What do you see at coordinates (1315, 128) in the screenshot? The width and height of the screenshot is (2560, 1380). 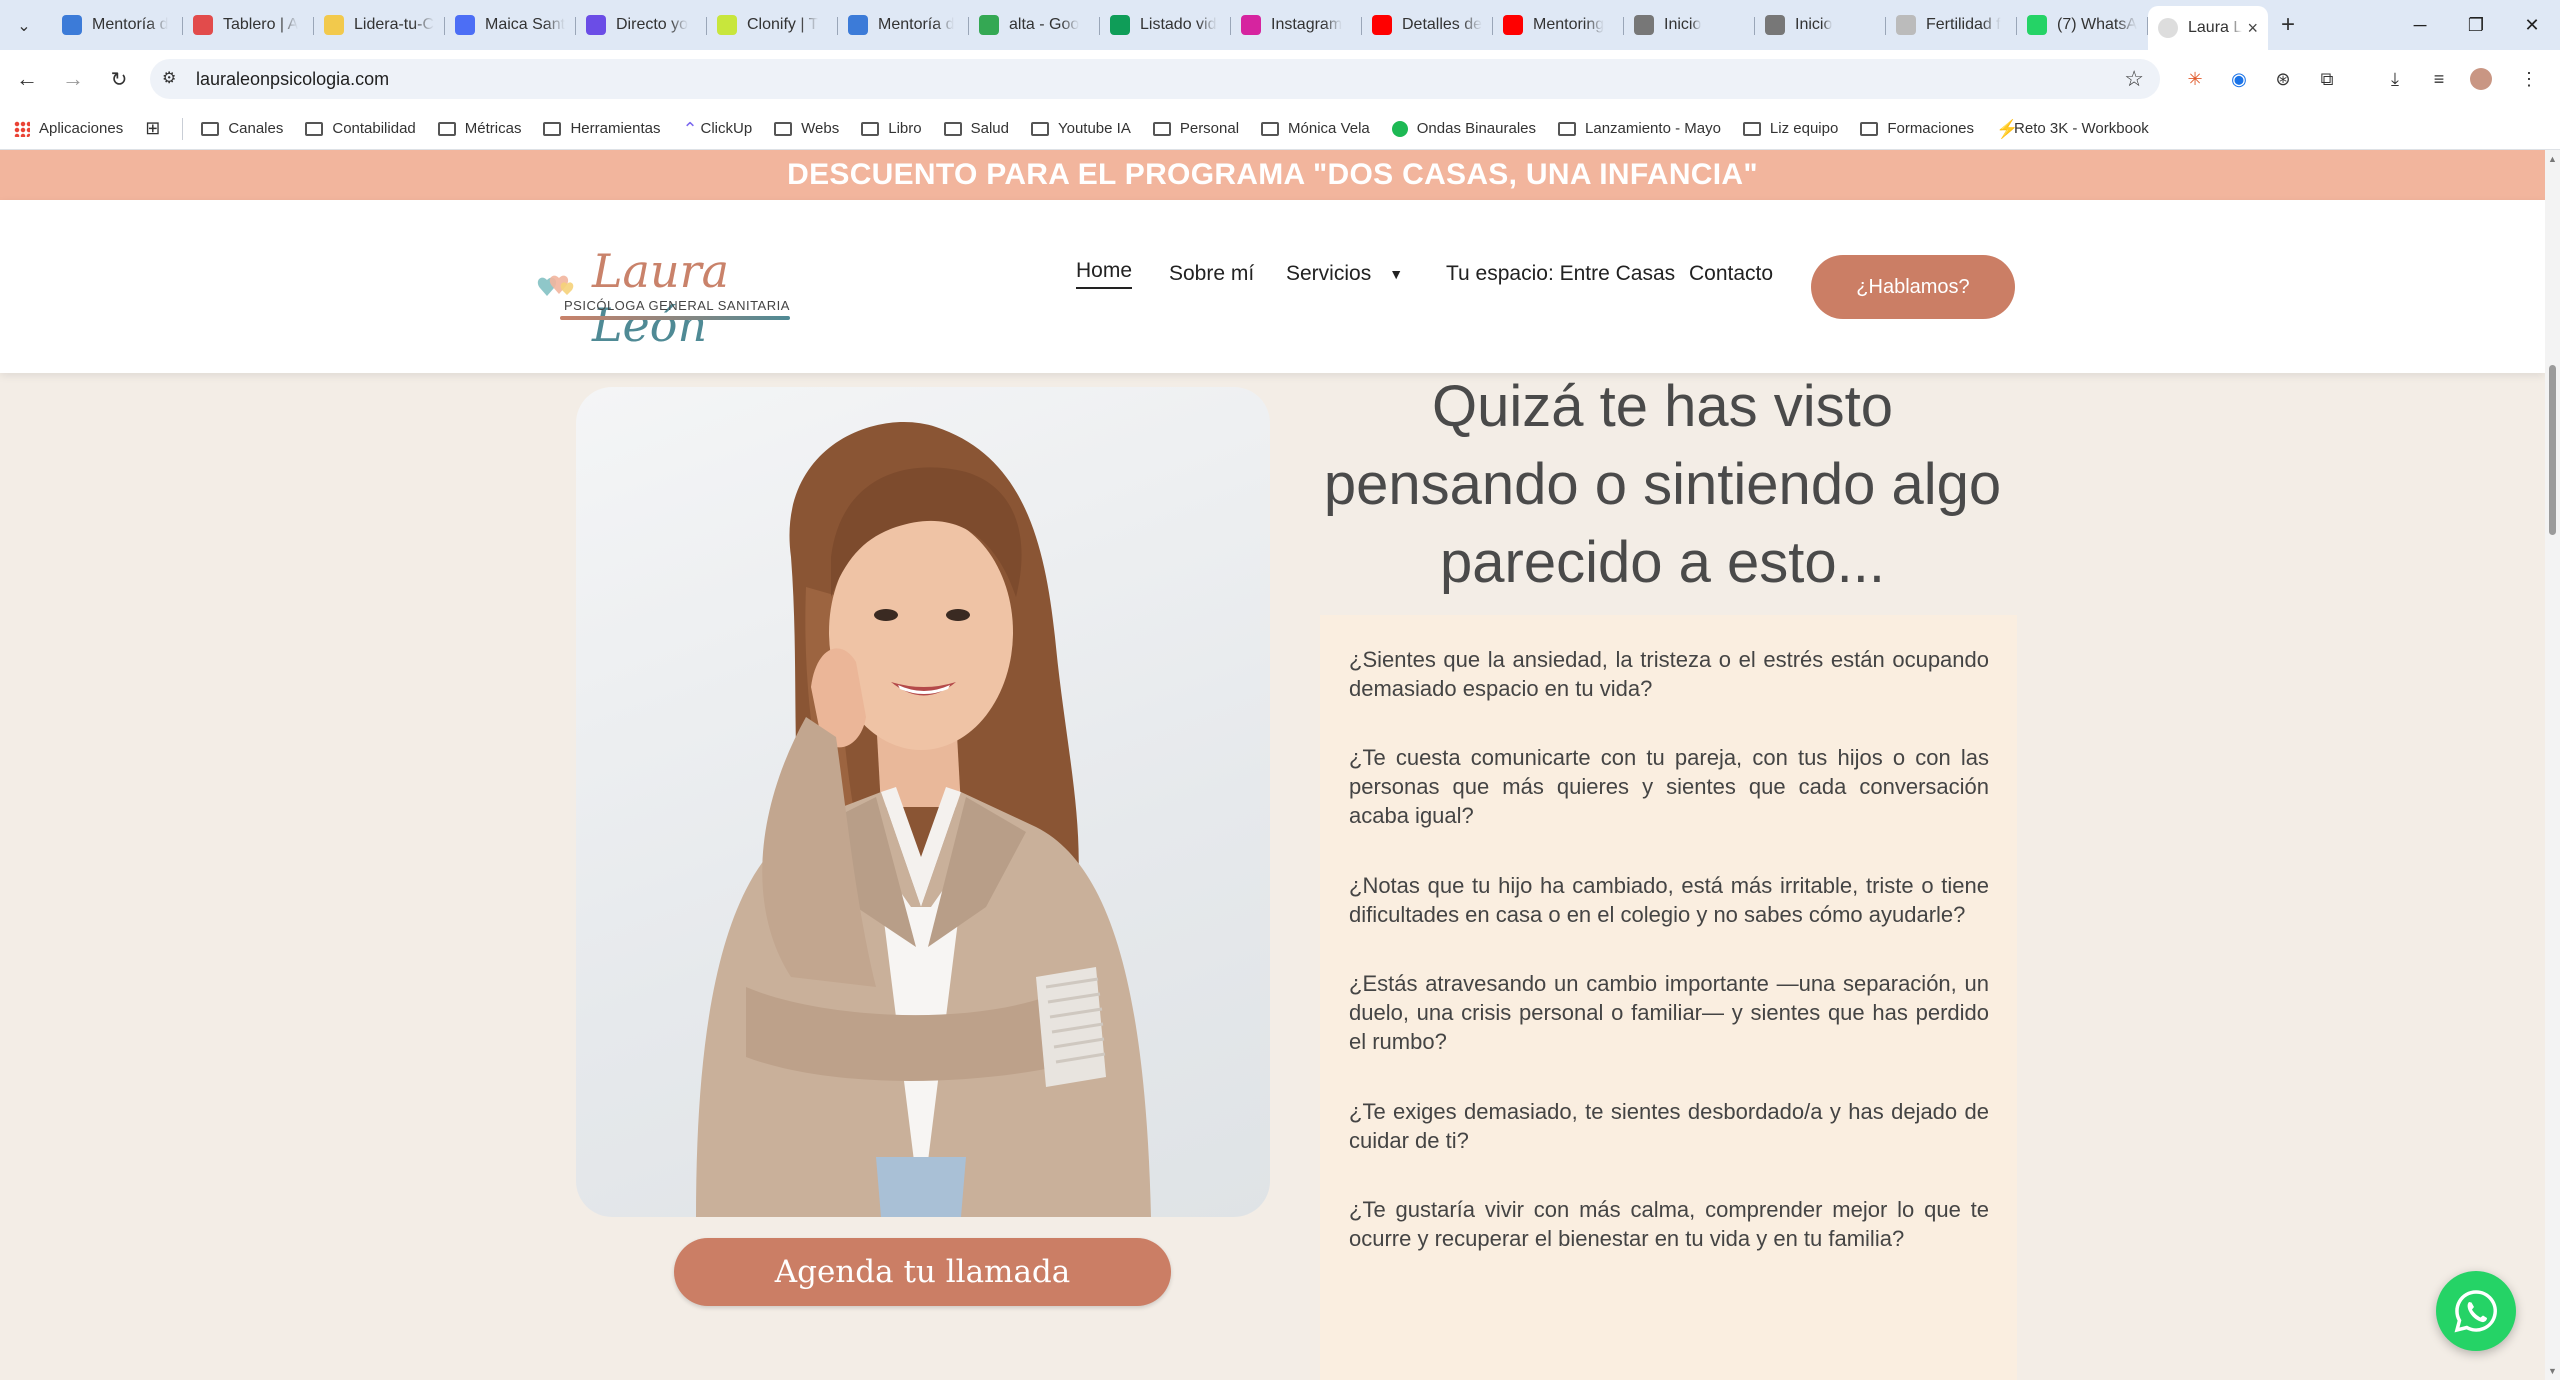 I see `bookmark-item: Mónica Vela` at bounding box center [1315, 128].